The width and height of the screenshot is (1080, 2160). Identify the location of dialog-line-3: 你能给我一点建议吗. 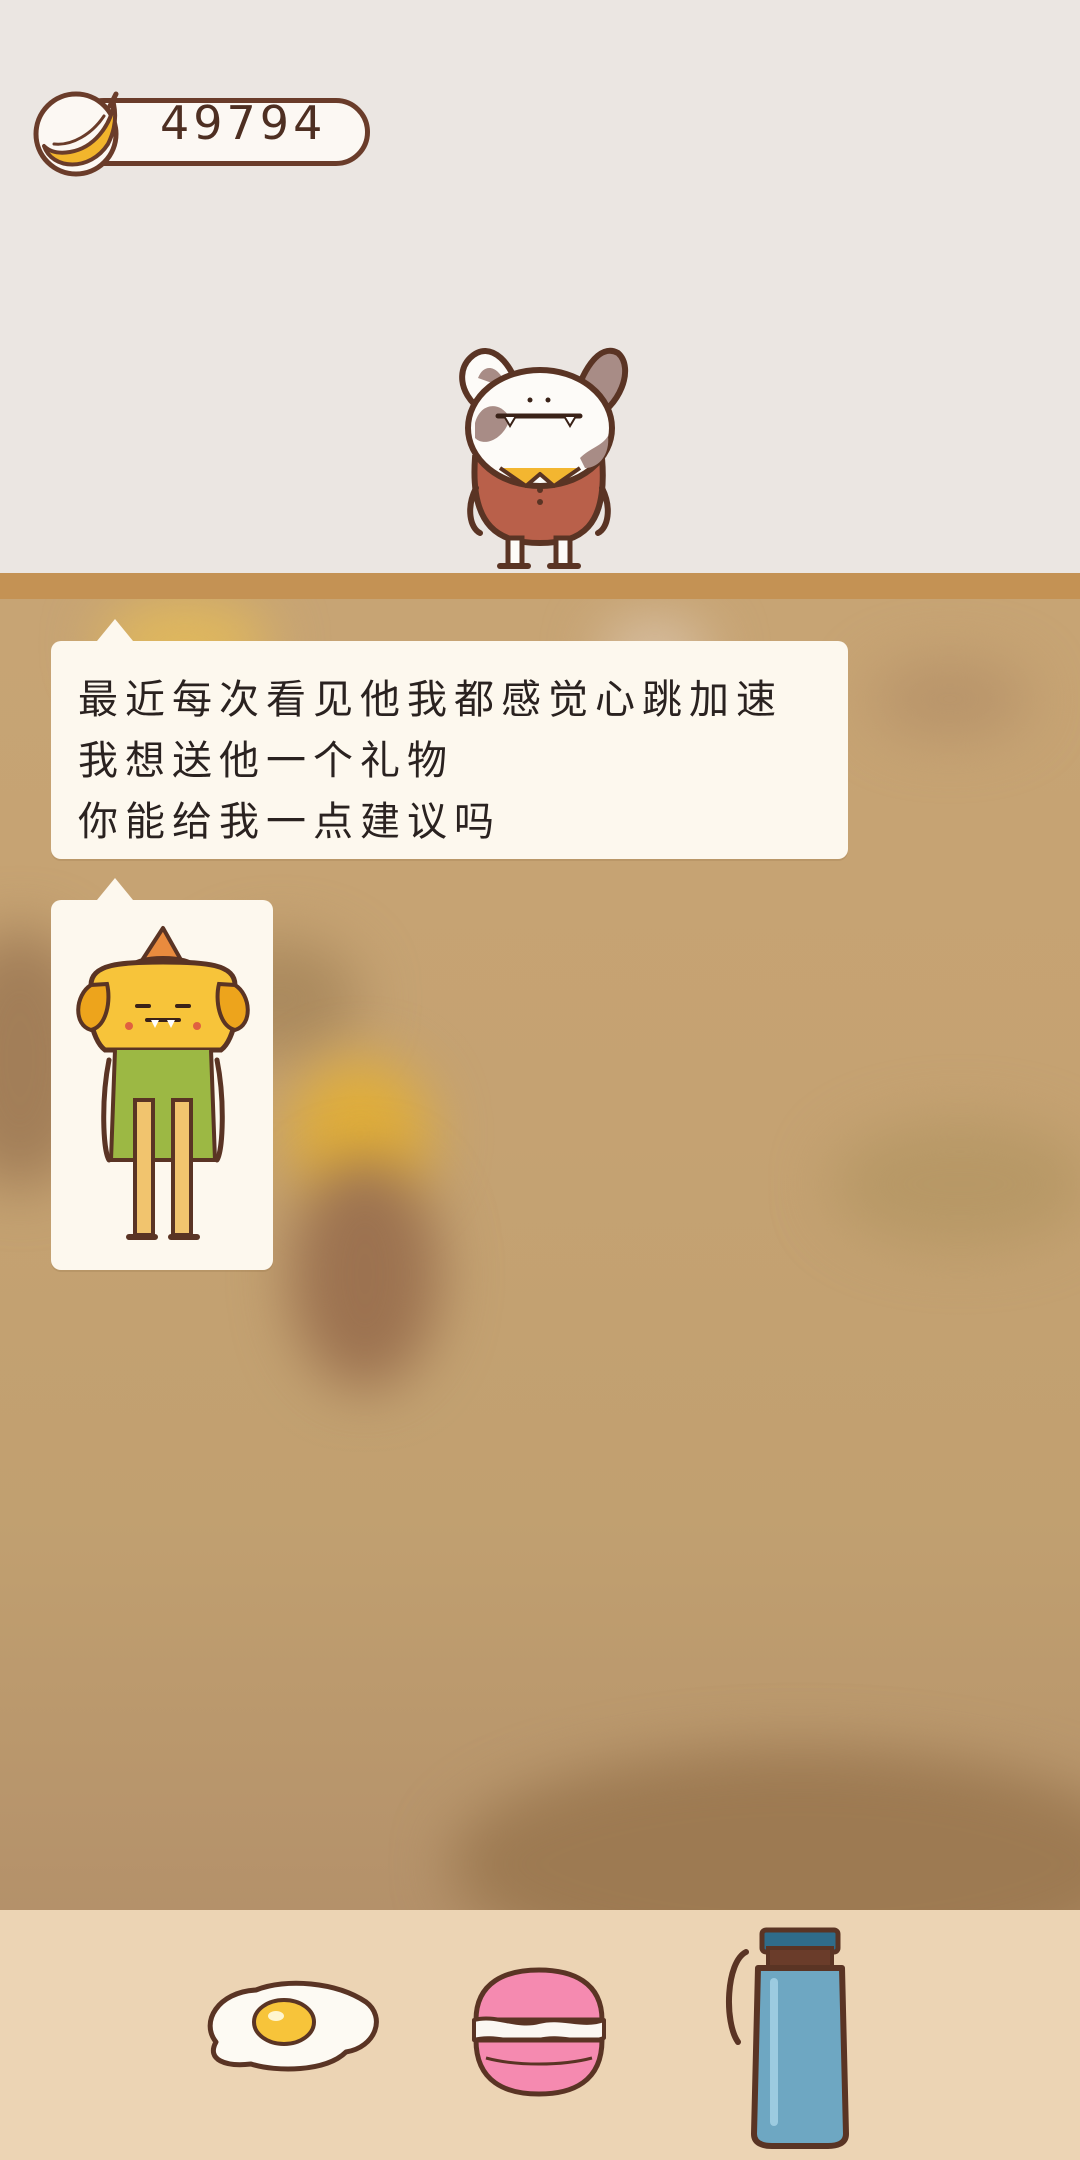
(289, 822).